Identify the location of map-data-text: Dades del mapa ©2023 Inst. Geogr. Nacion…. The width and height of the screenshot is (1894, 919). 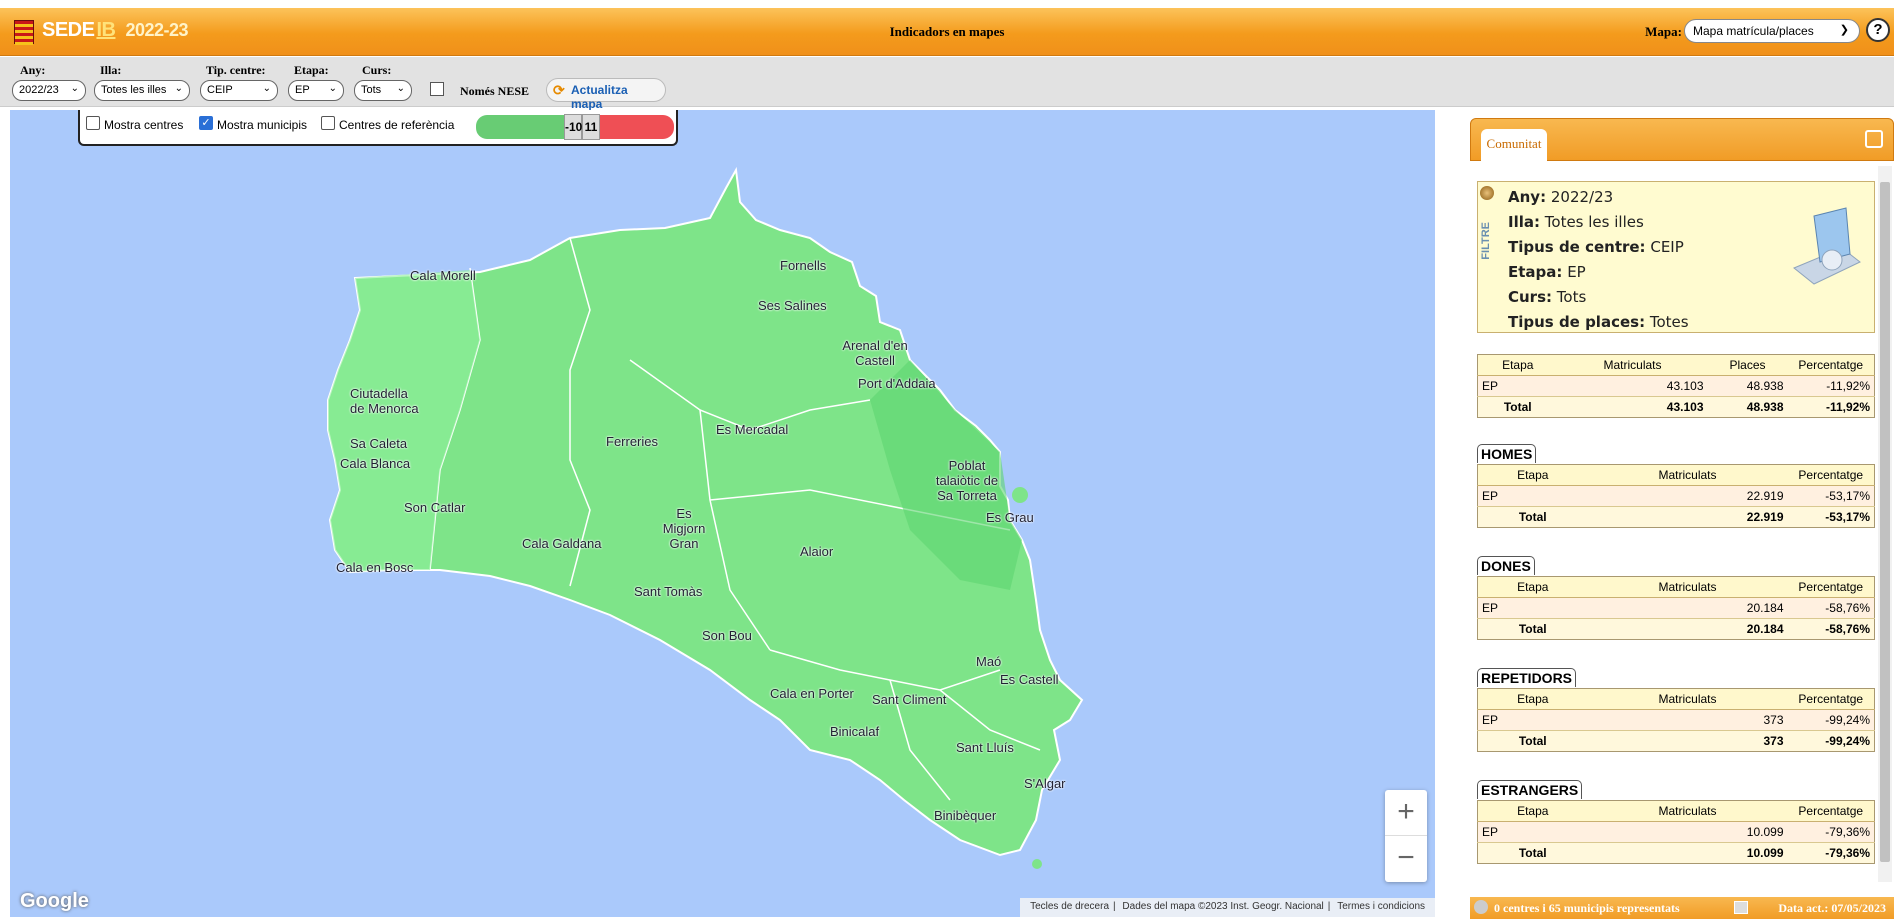
(1223, 906).